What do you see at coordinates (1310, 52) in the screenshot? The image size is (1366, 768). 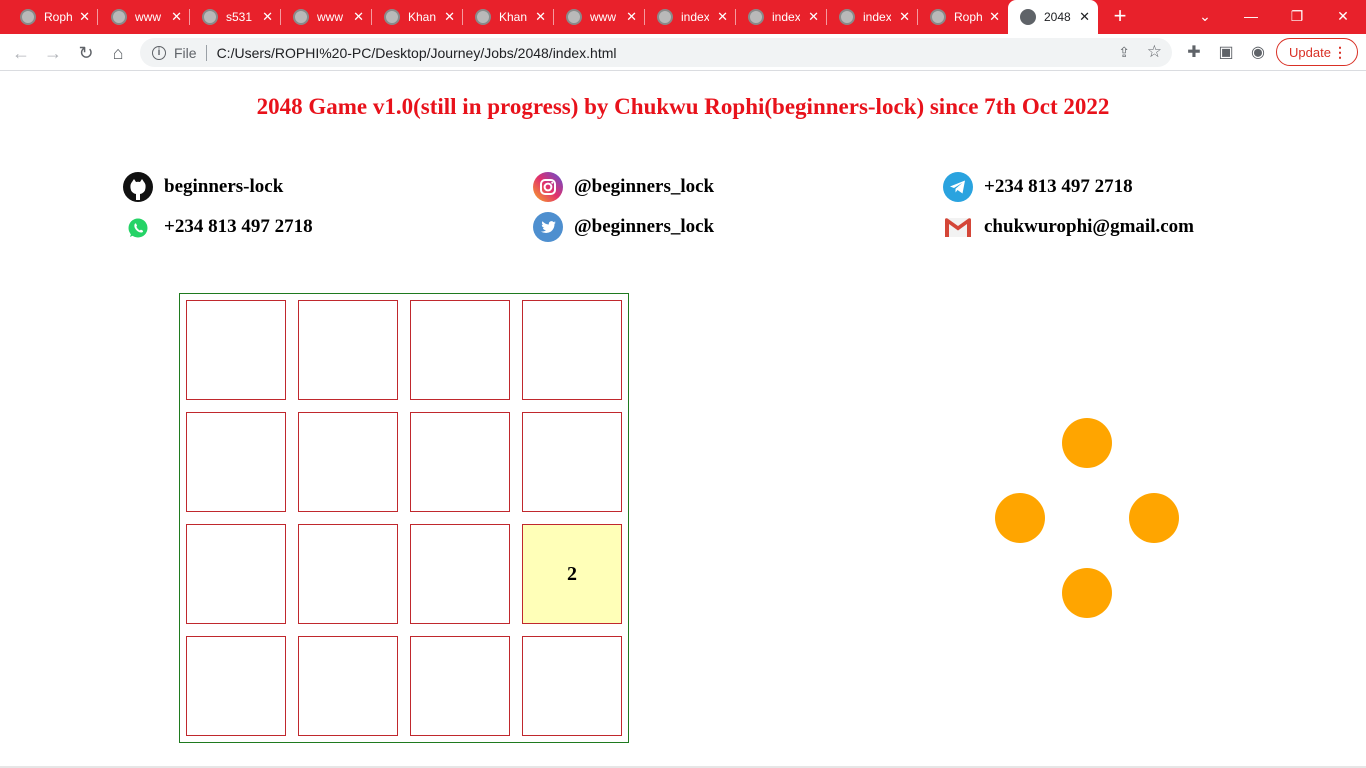 I see `update-label: Update` at bounding box center [1310, 52].